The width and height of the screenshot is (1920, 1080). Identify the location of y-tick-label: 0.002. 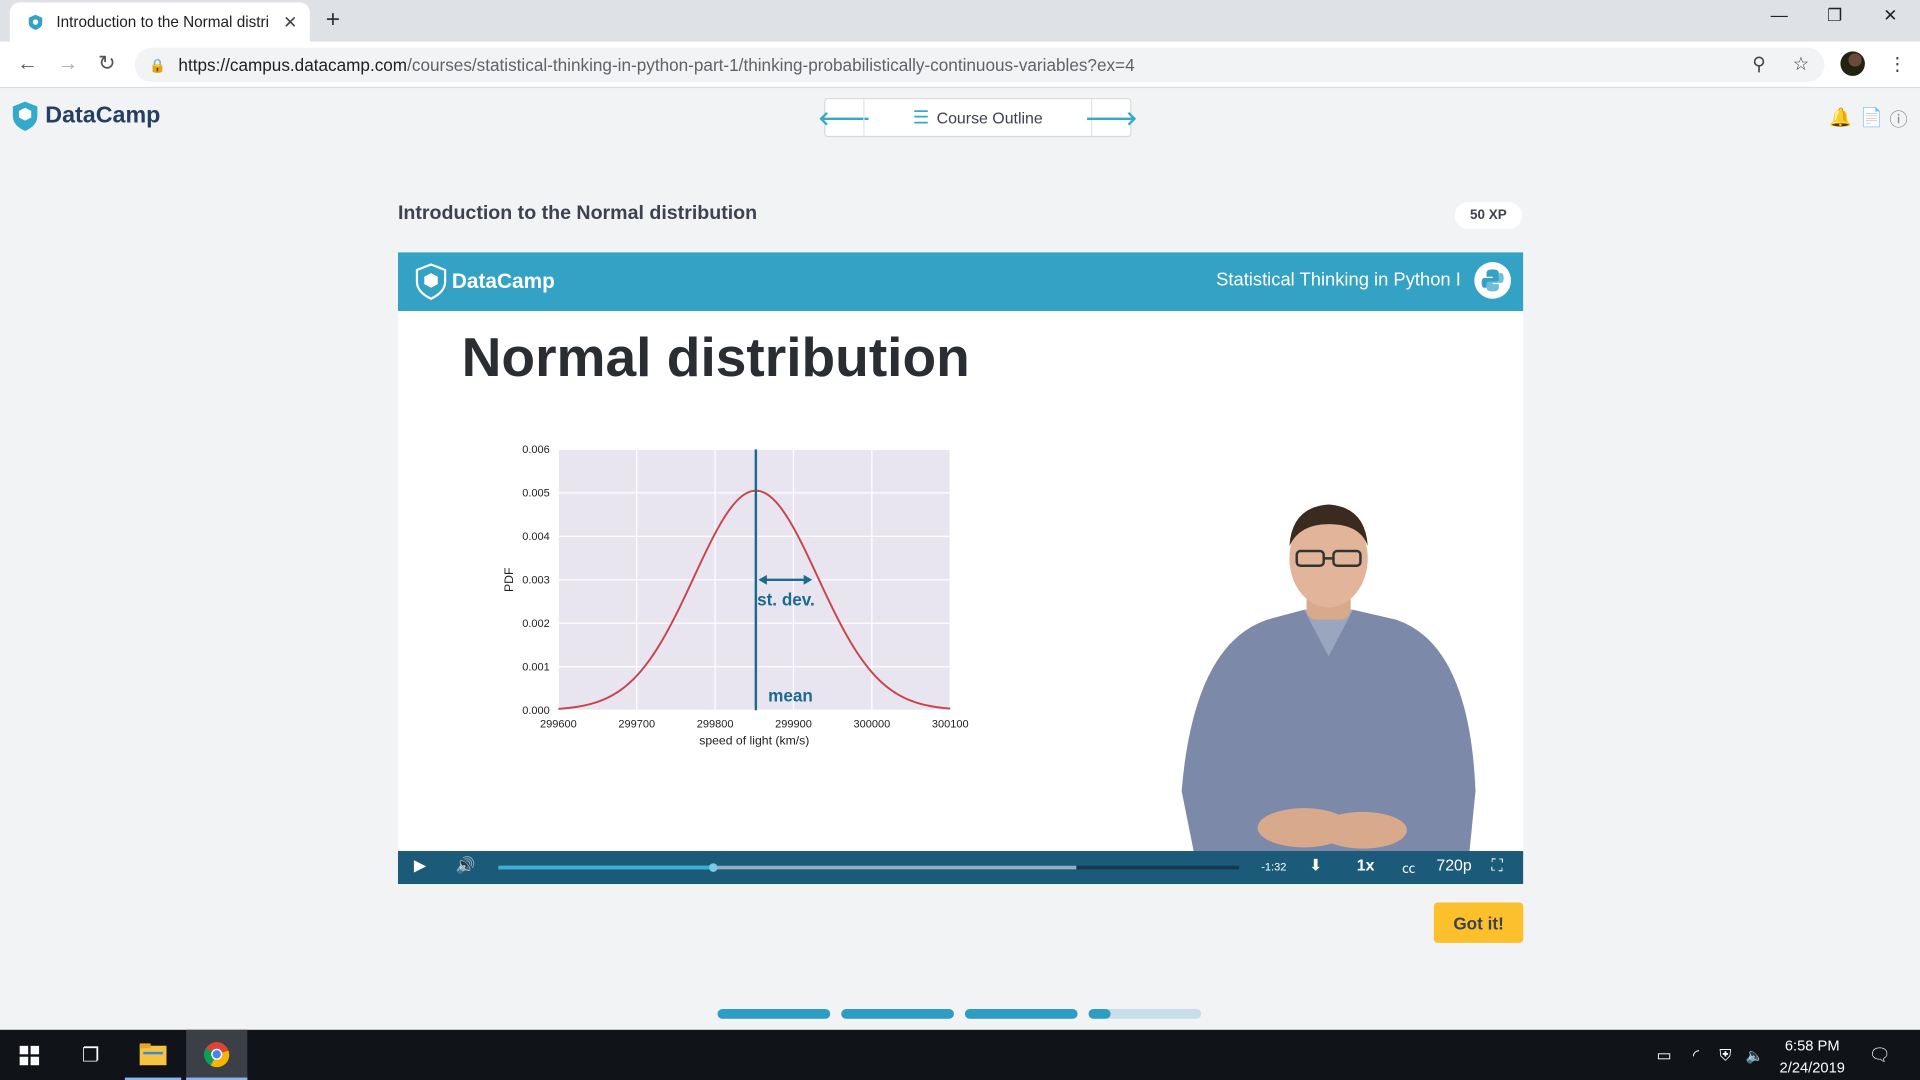
(536, 624).